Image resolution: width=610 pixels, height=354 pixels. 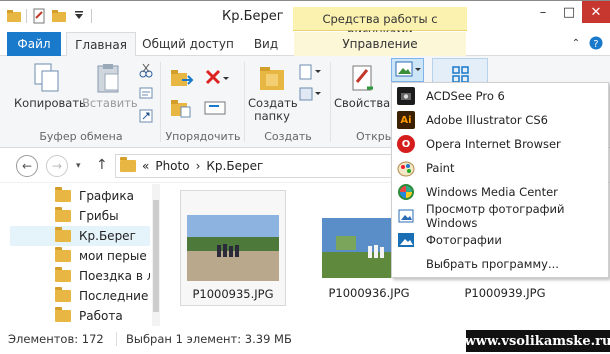 What do you see at coordinates (156, 256) in the screenshot?
I see `sidebar-scrollbar-thumb` at bounding box center [156, 256].